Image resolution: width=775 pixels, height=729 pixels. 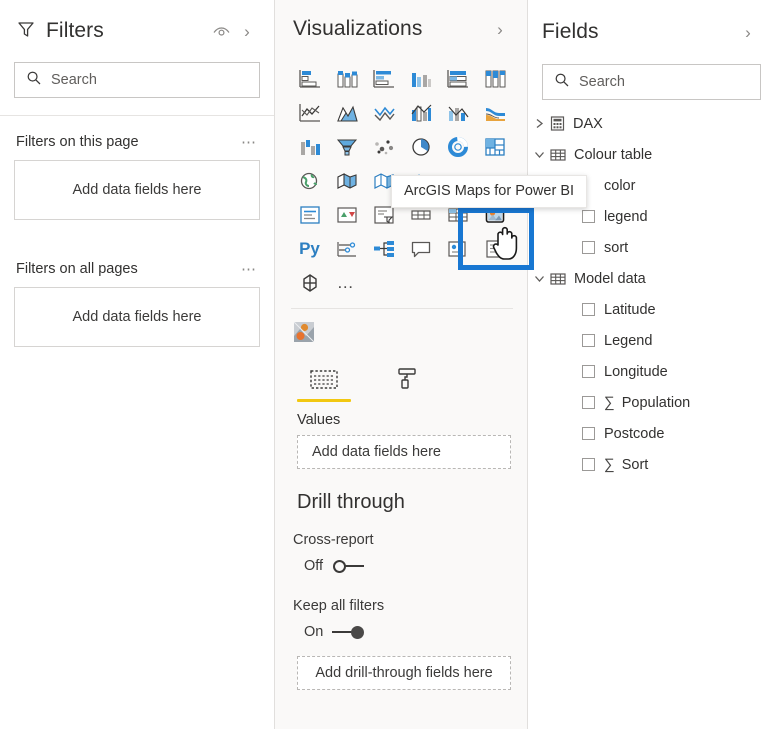 I want to click on filters-search-input: Search, so click(x=137, y=80).